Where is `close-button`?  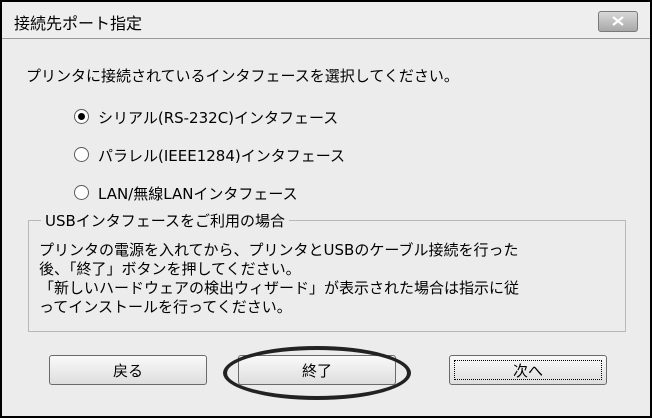 close-button is located at coordinates (618, 21).